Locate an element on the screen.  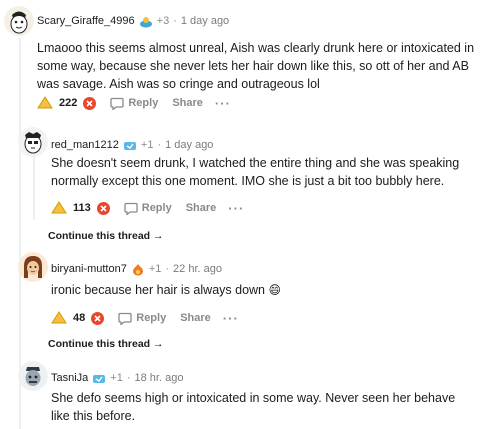
username: TasniJa is located at coordinates (69, 378).